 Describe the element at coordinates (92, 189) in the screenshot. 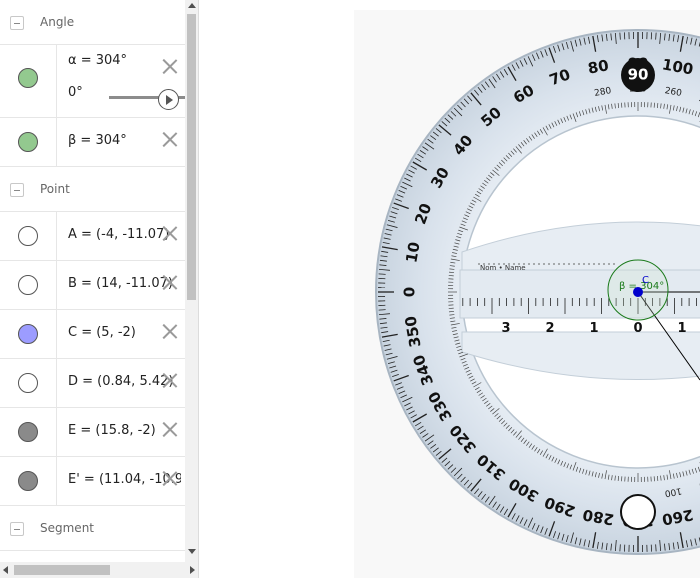

I see `group-header-point: Point` at that location.